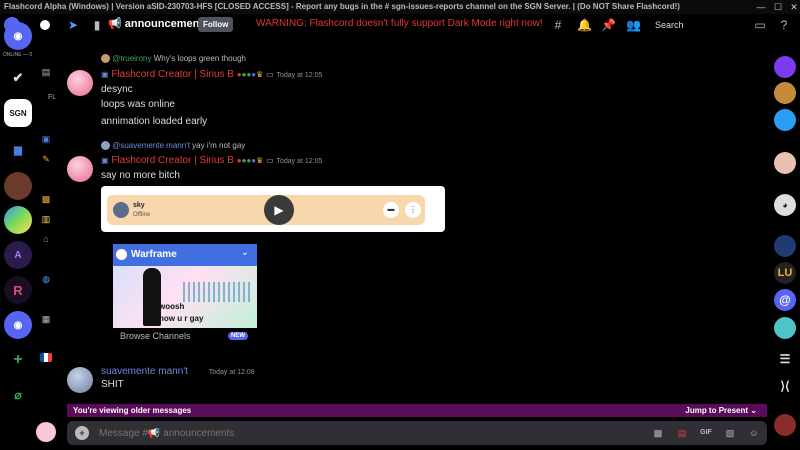 The image size is (800, 450). I want to click on chevron-down-icon: ⌄, so click(244, 252).